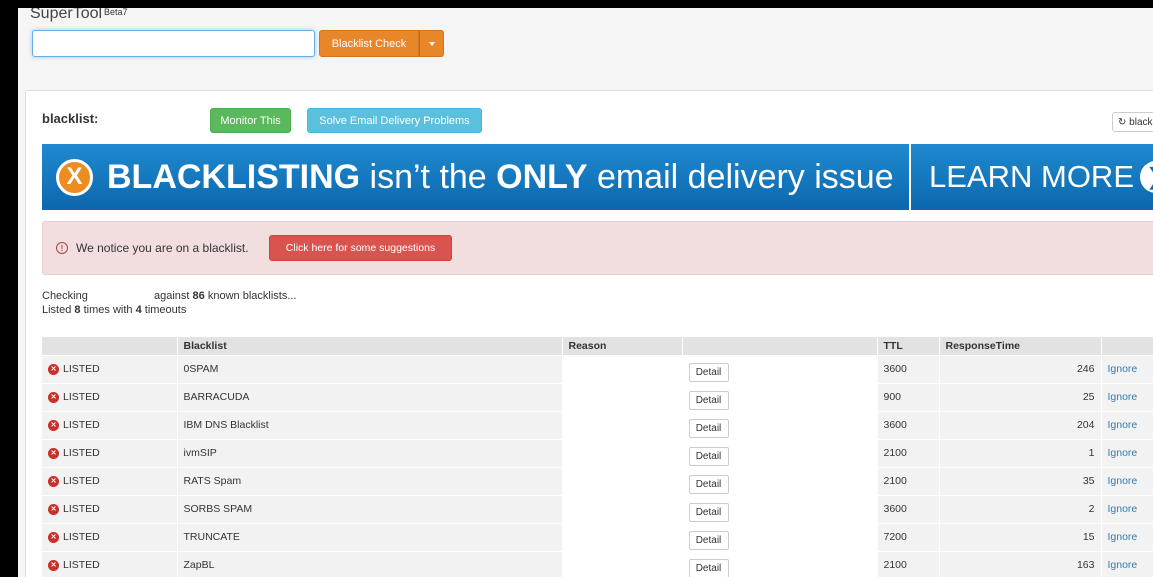 The width and height of the screenshot is (1153, 577). I want to click on table-row: ✕ LISTED ZapBL Detail 2100 163 Ignore, so click(597, 563).